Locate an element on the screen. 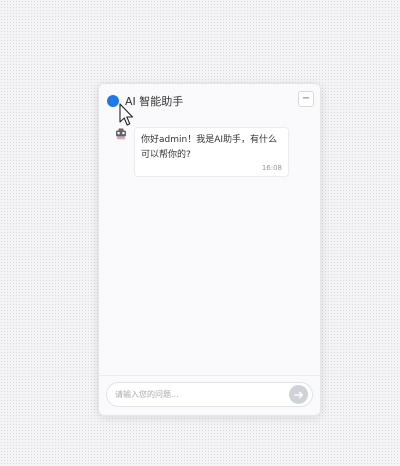 The width and height of the screenshot is (400, 466). input-area is located at coordinates (209, 395).